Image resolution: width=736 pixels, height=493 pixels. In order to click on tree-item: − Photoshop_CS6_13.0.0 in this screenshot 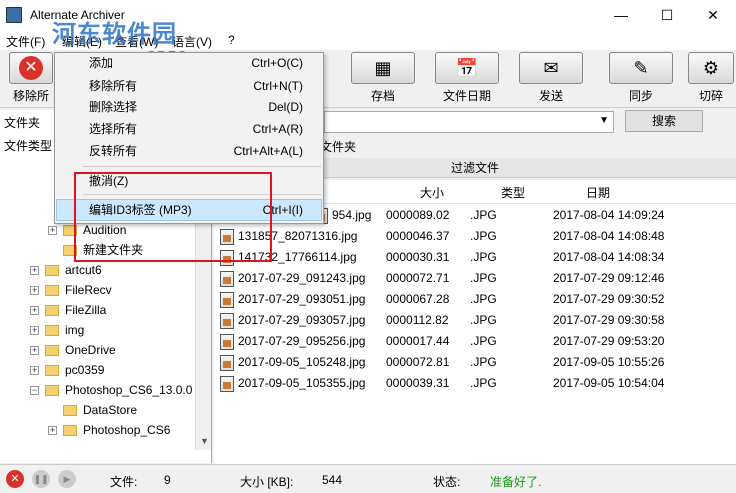, I will do `click(100, 390)`.